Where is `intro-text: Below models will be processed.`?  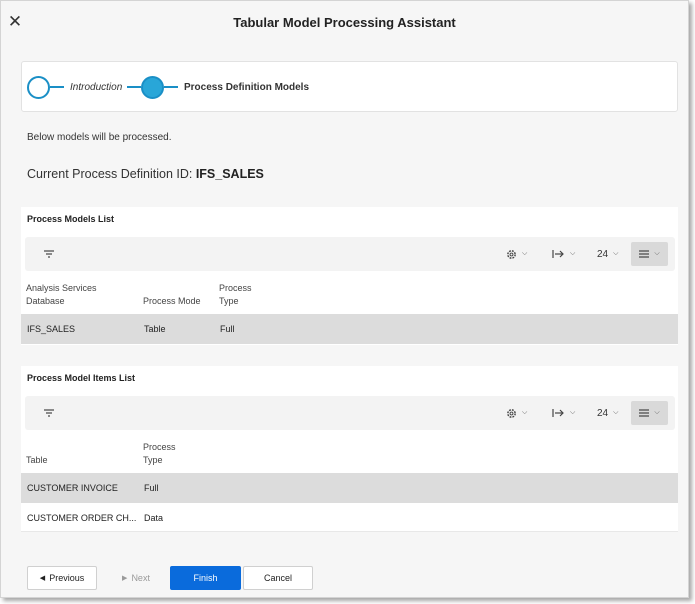
intro-text: Below models will be processed. is located at coordinates (99, 137).